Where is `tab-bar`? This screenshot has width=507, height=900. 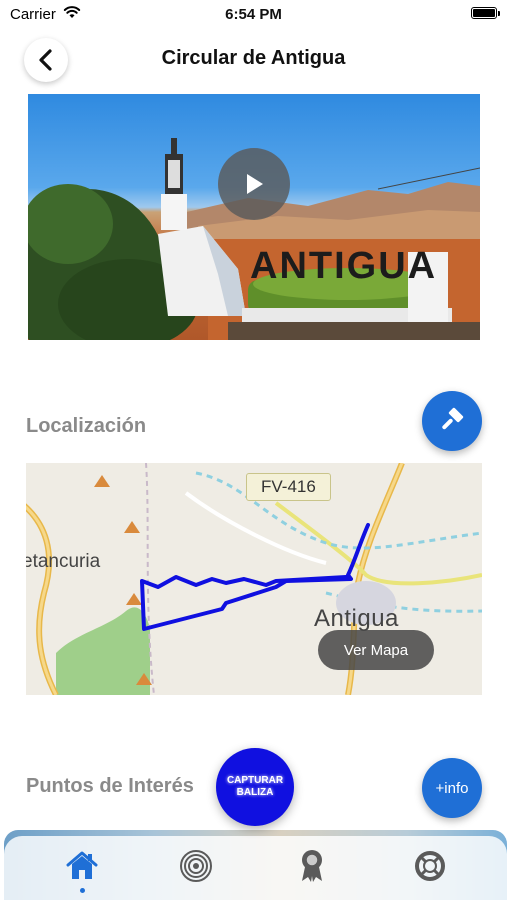
tab-bar is located at coordinates (255, 868).